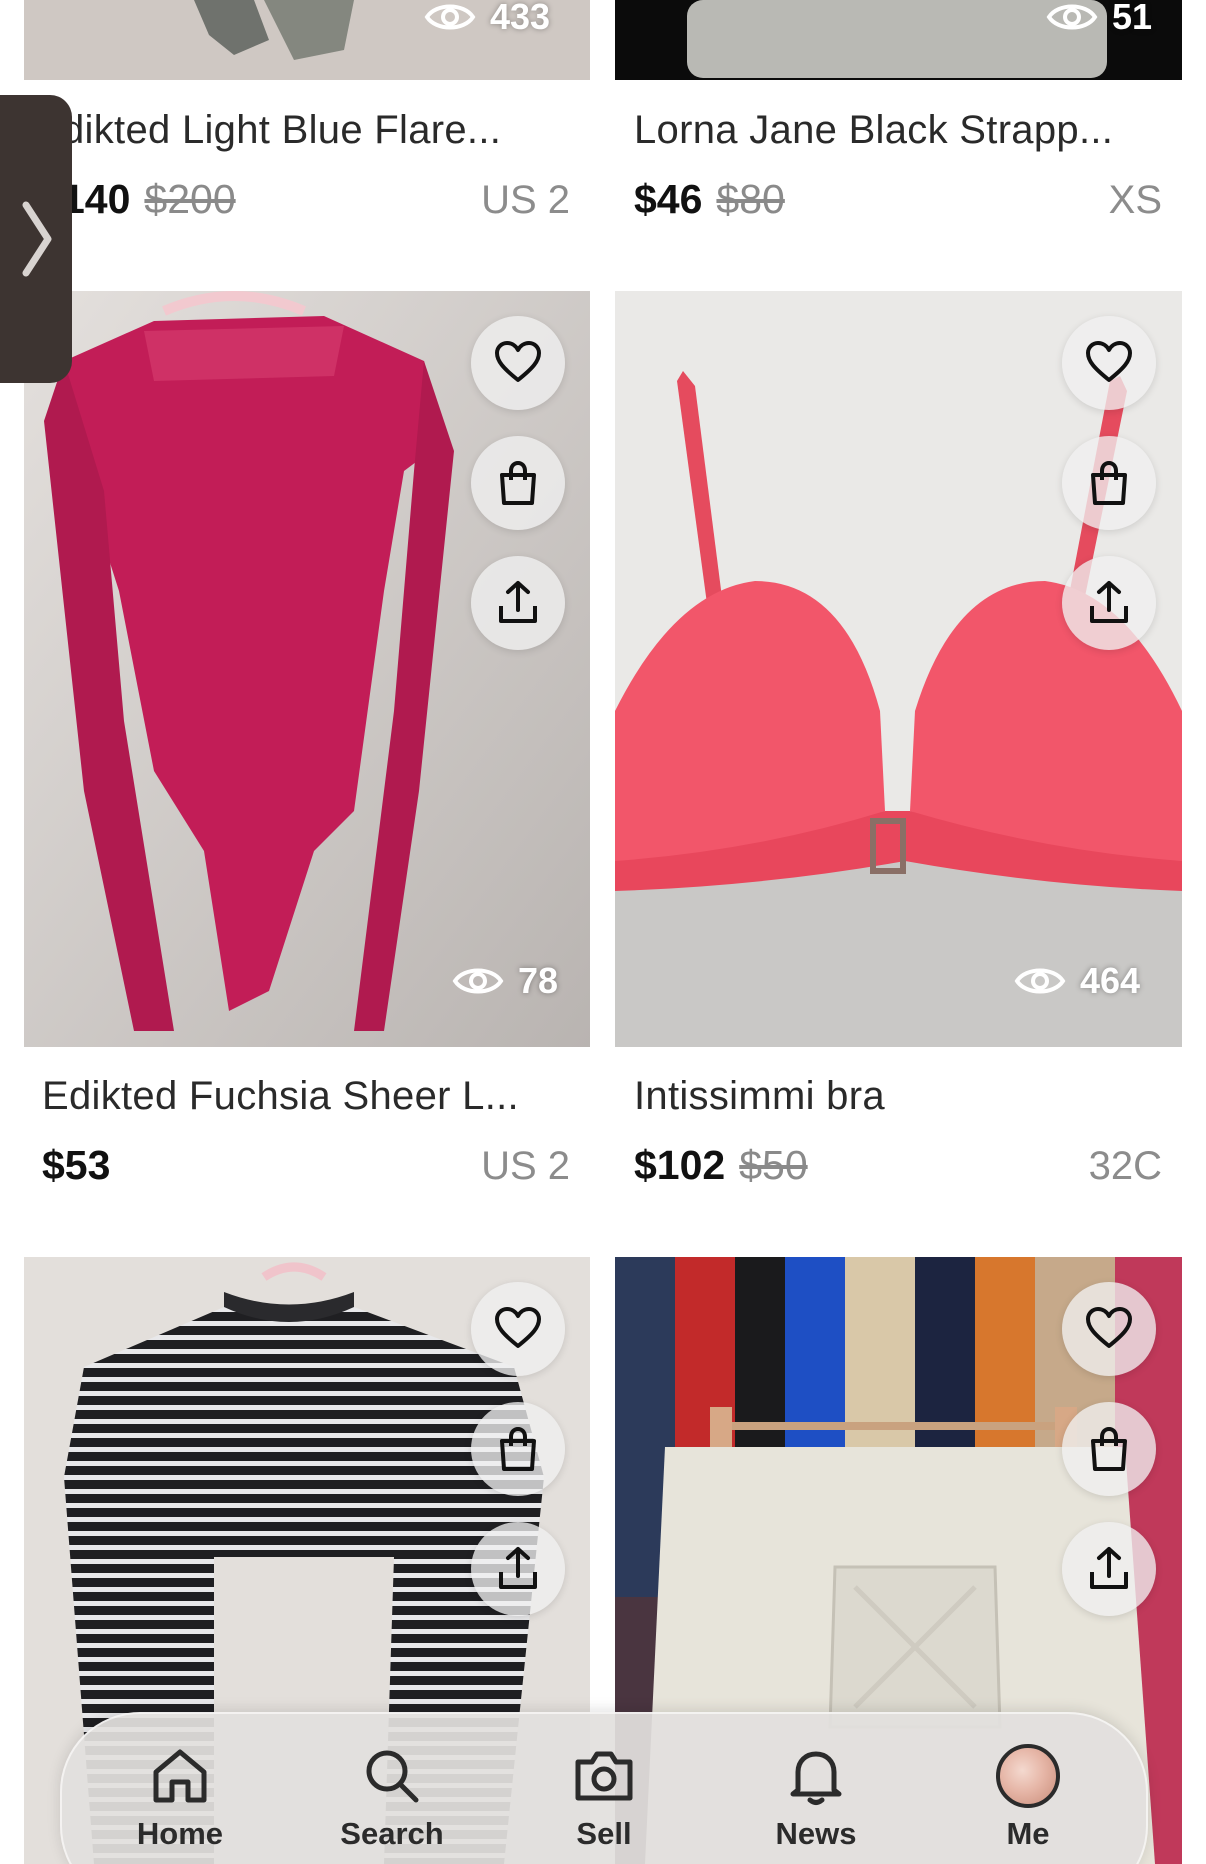  What do you see at coordinates (76, 1165) in the screenshot?
I see `listing-price: $53` at bounding box center [76, 1165].